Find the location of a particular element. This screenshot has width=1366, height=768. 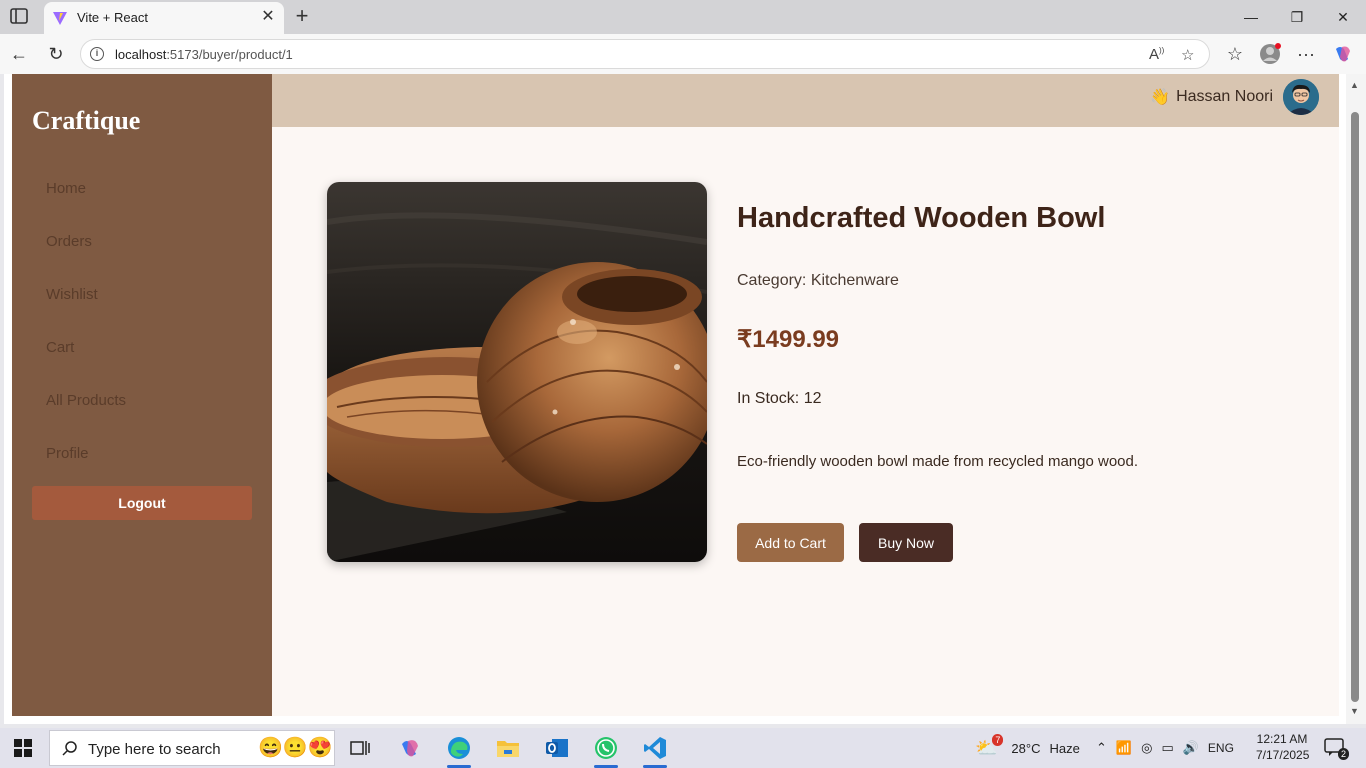

scroll-up-icon: ▲ is located at coordinates (1354, 85).